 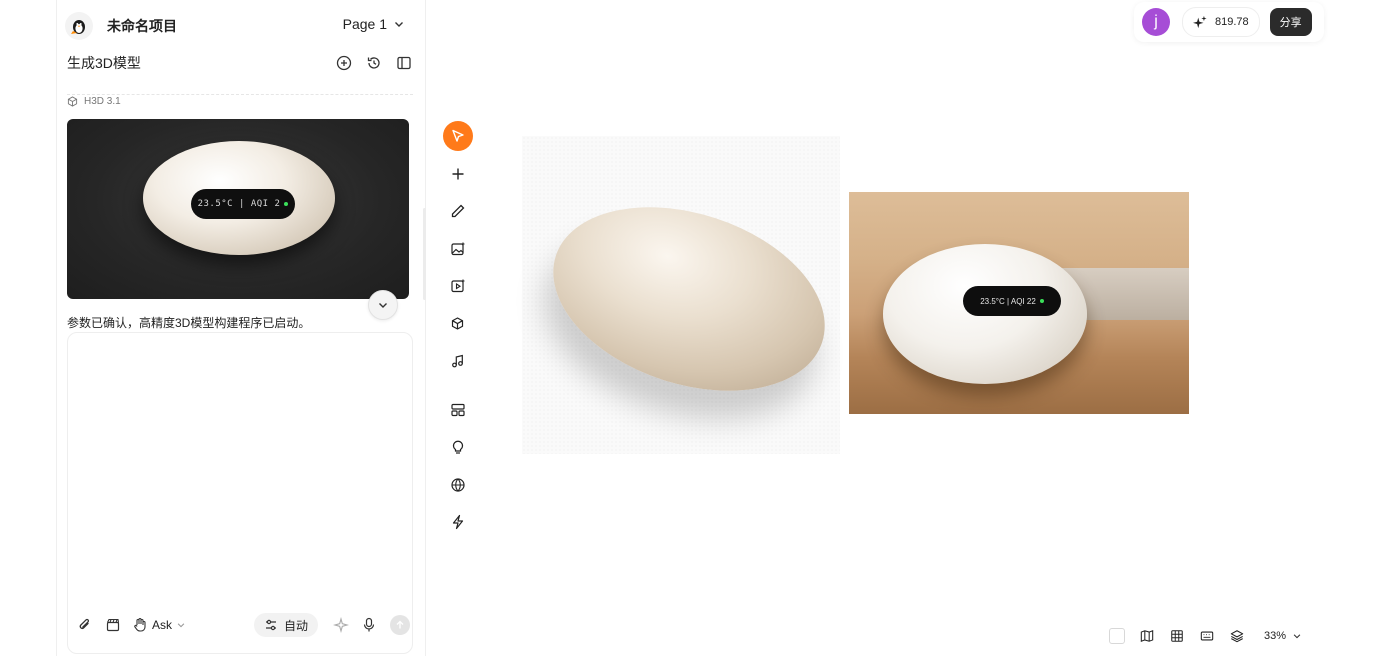 What do you see at coordinates (1232, 22) in the screenshot?
I see `credits-value: 819.78` at bounding box center [1232, 22].